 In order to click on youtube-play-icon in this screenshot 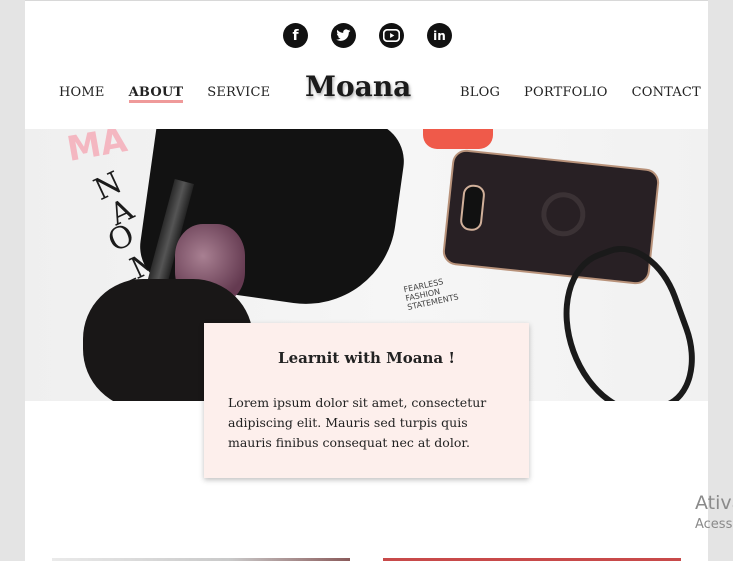, I will do `click(391, 35)`.